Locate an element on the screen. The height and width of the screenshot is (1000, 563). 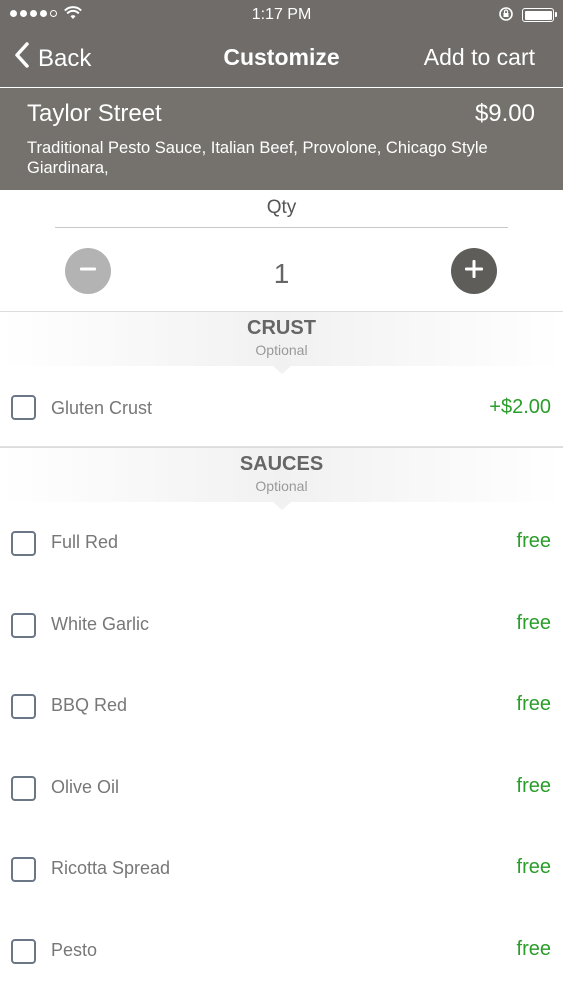
option-label: Gluten Crust is located at coordinates (102, 408).